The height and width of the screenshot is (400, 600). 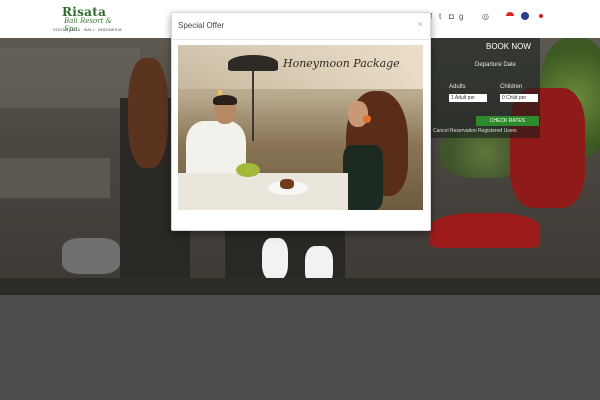 What do you see at coordinates (508, 46) in the screenshot?
I see `book-now-button: BOOK NOW` at bounding box center [508, 46].